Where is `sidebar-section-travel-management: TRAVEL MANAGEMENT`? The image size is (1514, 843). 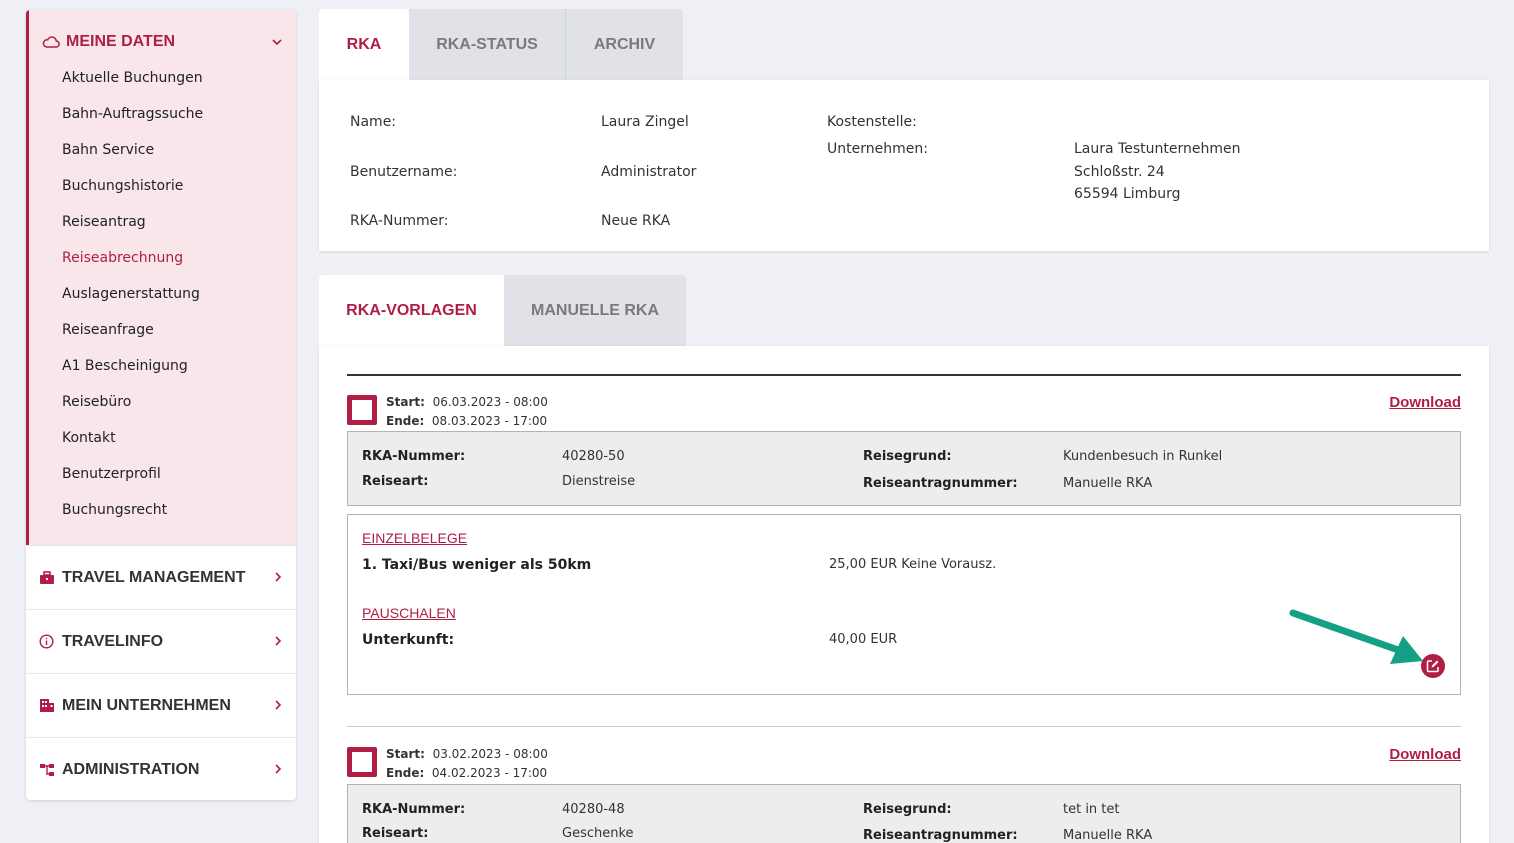 sidebar-section-travel-management: TRAVEL MANAGEMENT is located at coordinates (161, 577).